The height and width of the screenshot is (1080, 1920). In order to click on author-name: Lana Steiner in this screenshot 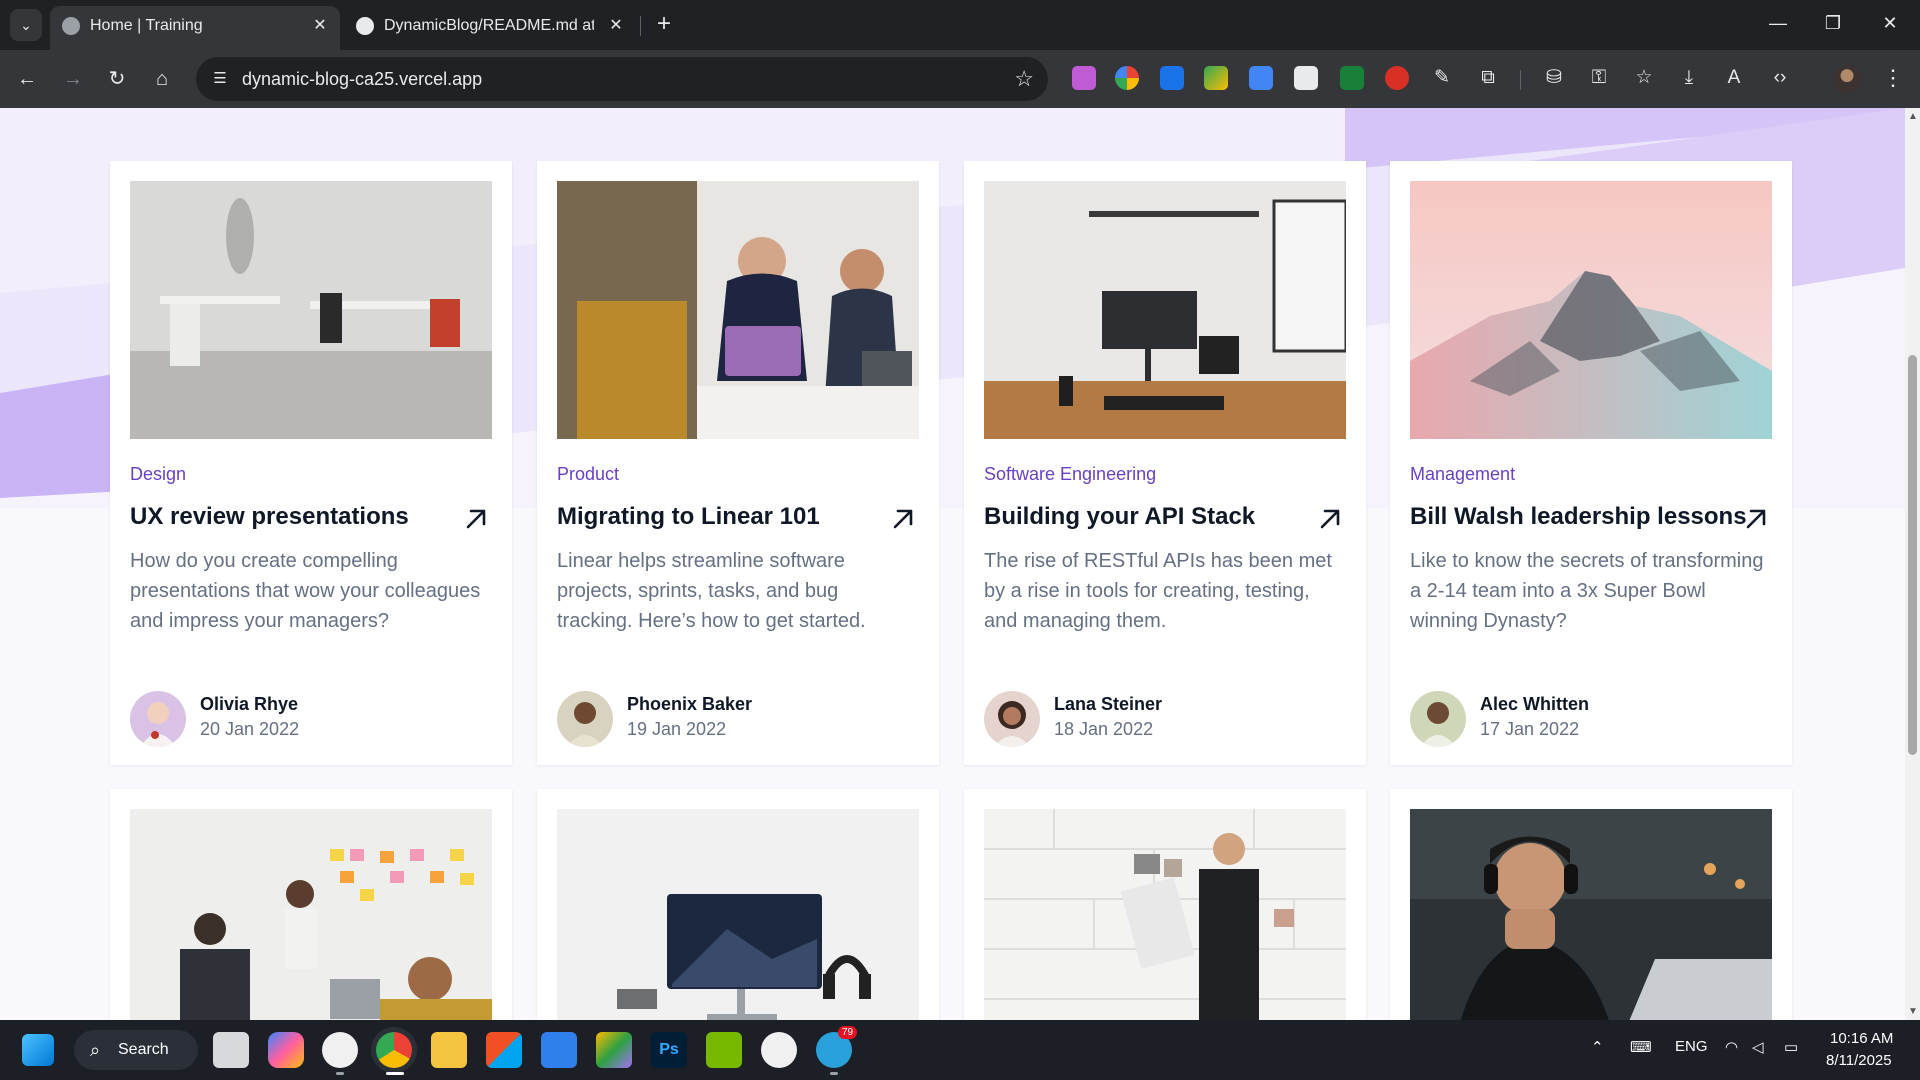, I will do `click(1108, 704)`.